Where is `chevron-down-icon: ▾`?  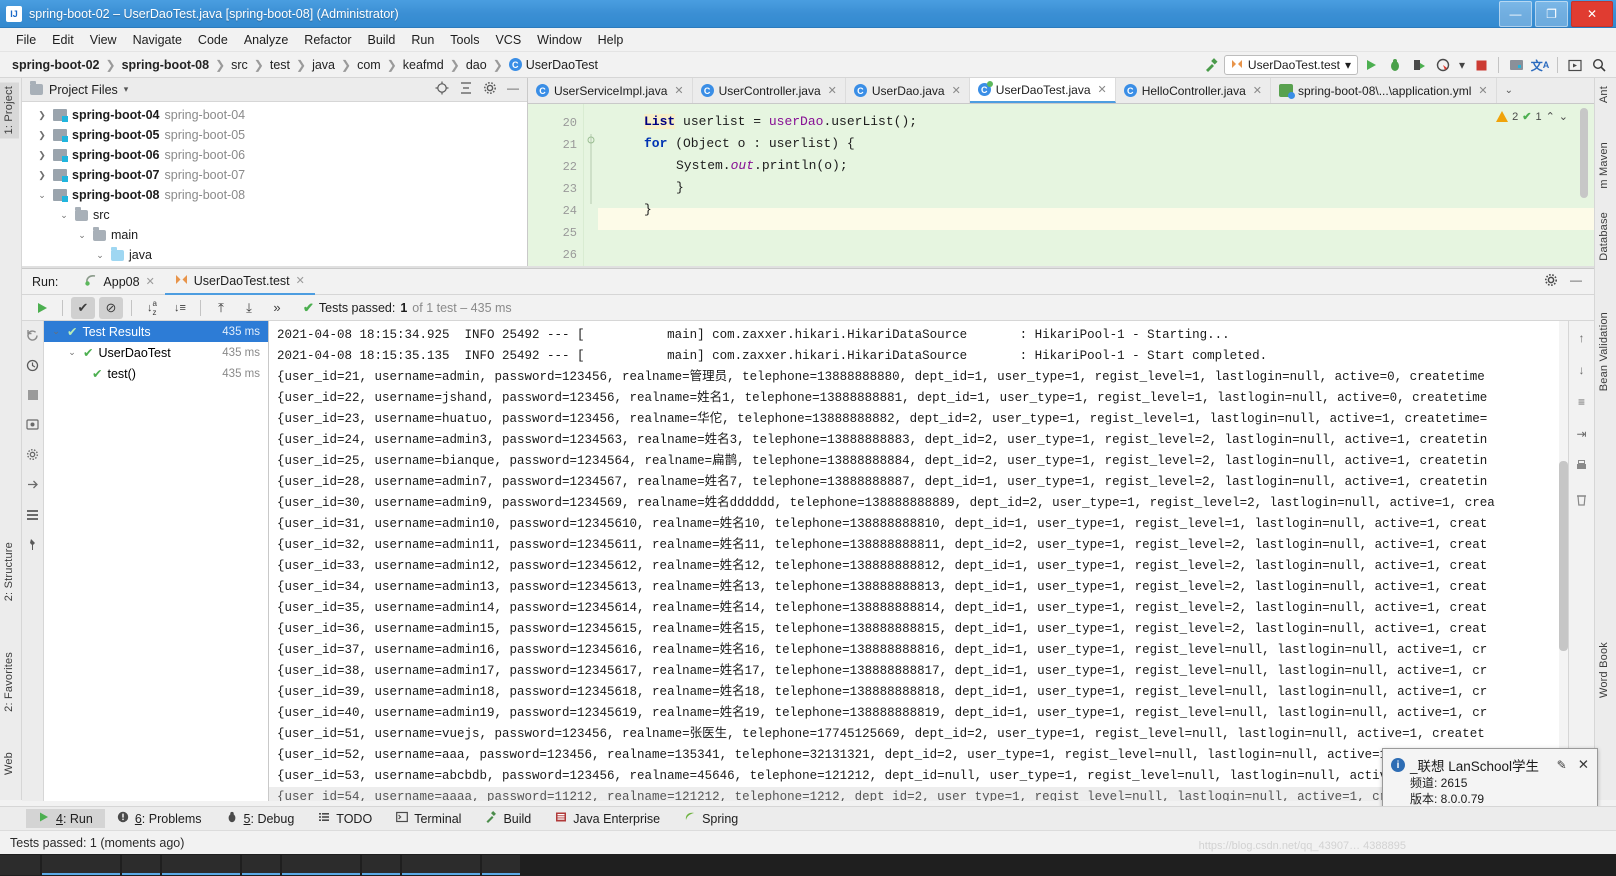 chevron-down-icon: ▾ is located at coordinates (126, 89).